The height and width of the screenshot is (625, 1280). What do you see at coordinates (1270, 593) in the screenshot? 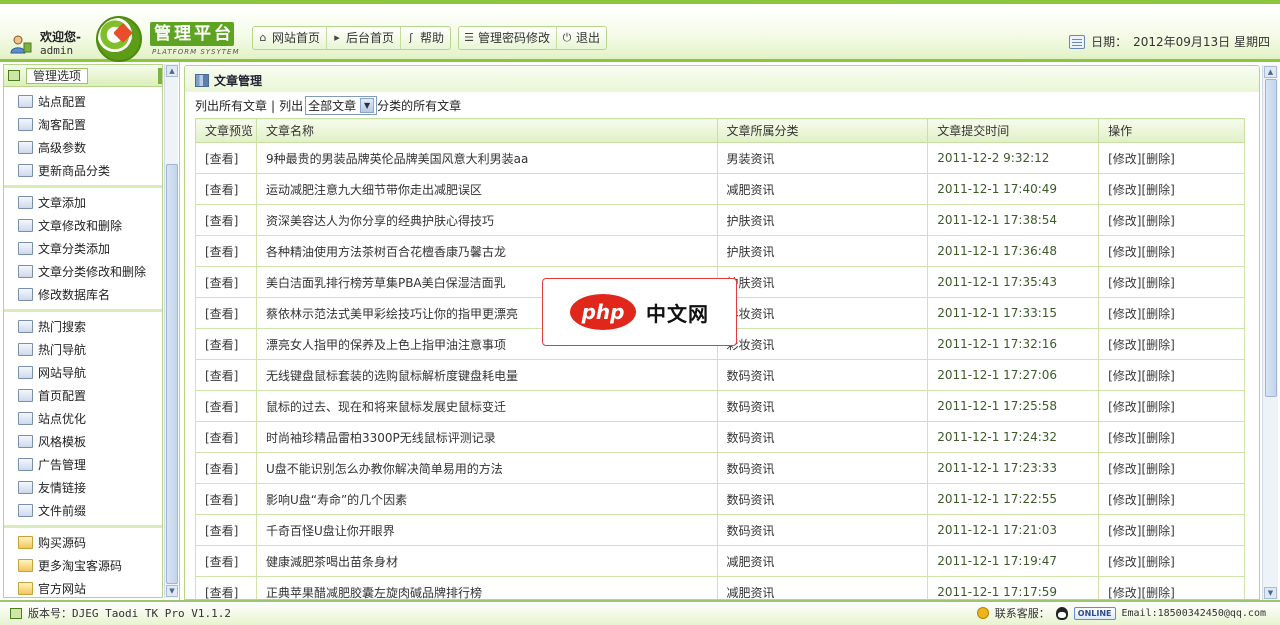
I see `main-scroll-down-arrow: ▼` at bounding box center [1270, 593].